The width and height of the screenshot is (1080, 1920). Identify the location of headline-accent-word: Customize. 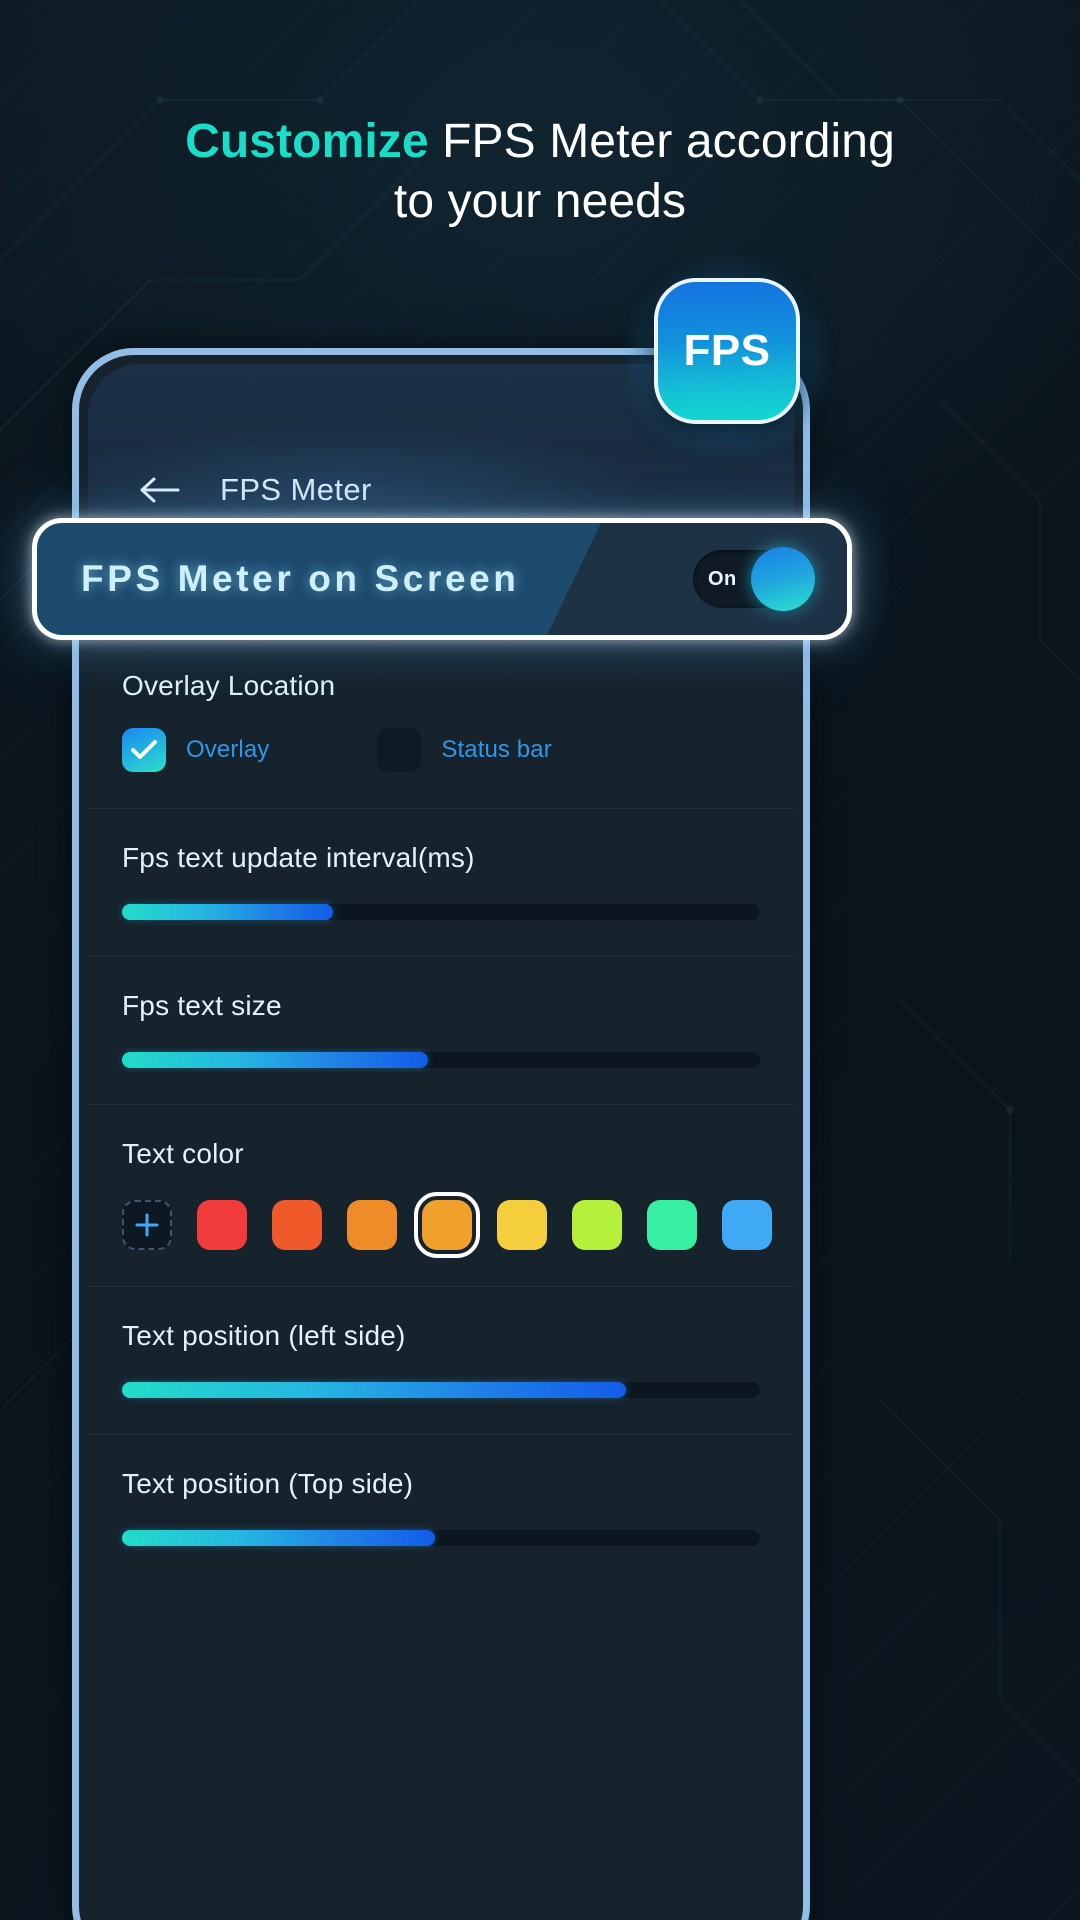
(307, 141).